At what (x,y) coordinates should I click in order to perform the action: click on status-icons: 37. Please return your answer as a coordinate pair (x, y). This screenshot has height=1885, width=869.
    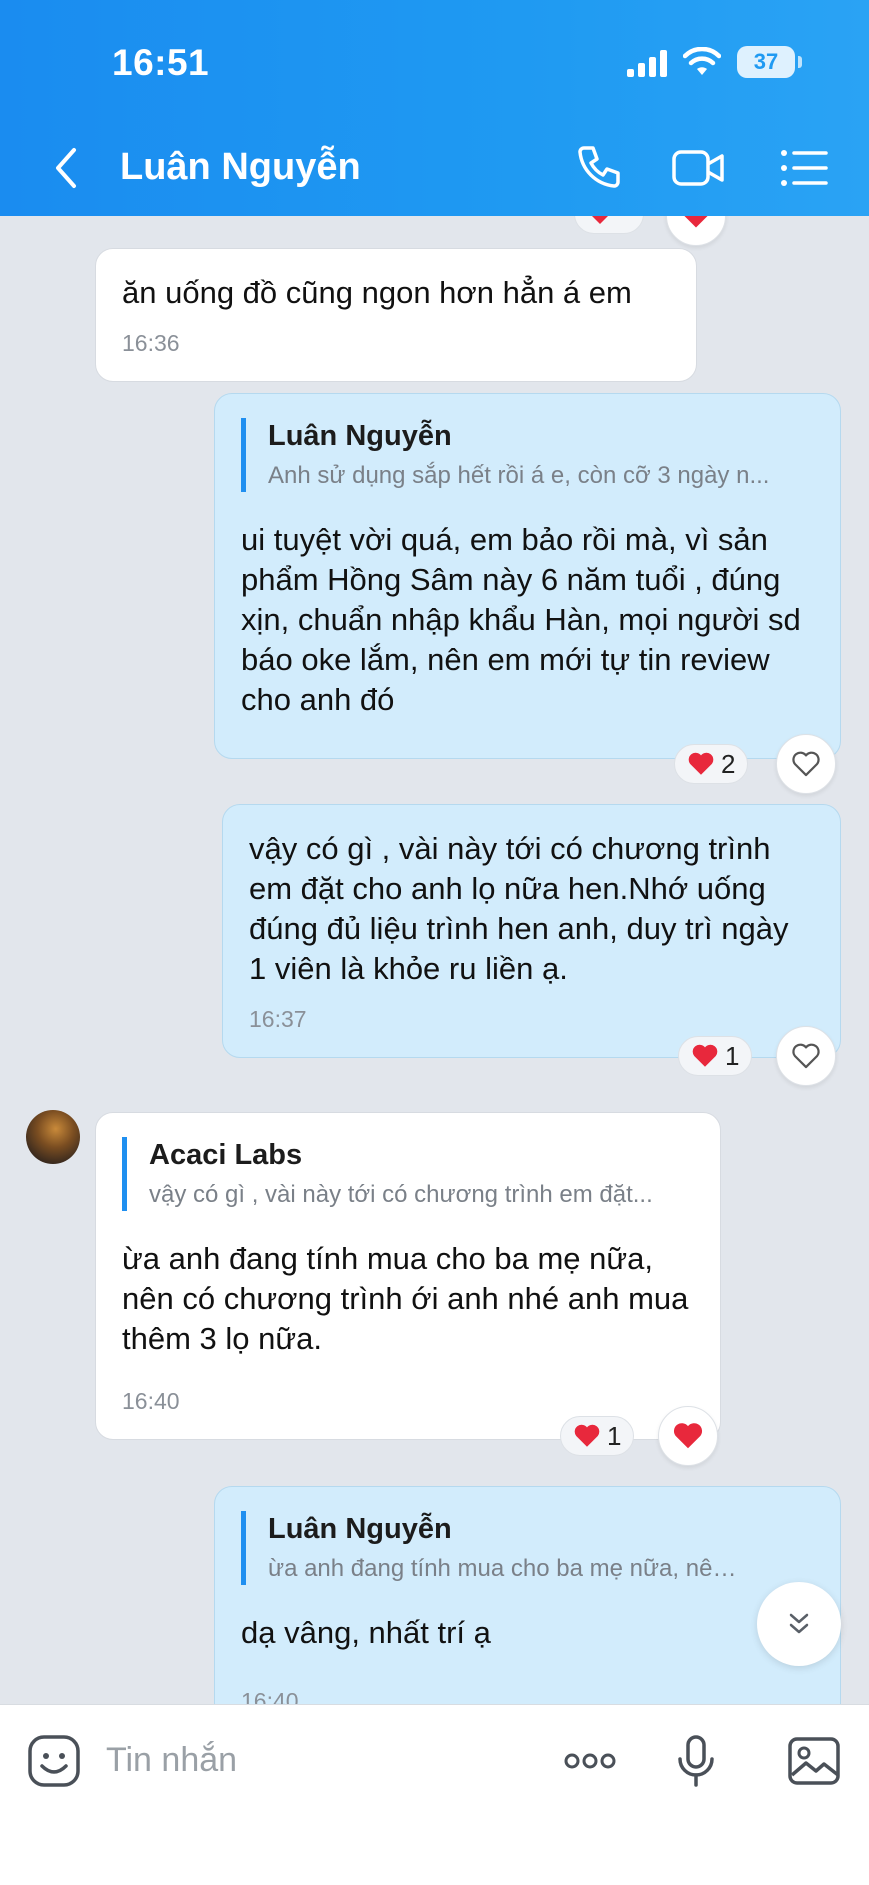
    Looking at the image, I should click on (714, 62).